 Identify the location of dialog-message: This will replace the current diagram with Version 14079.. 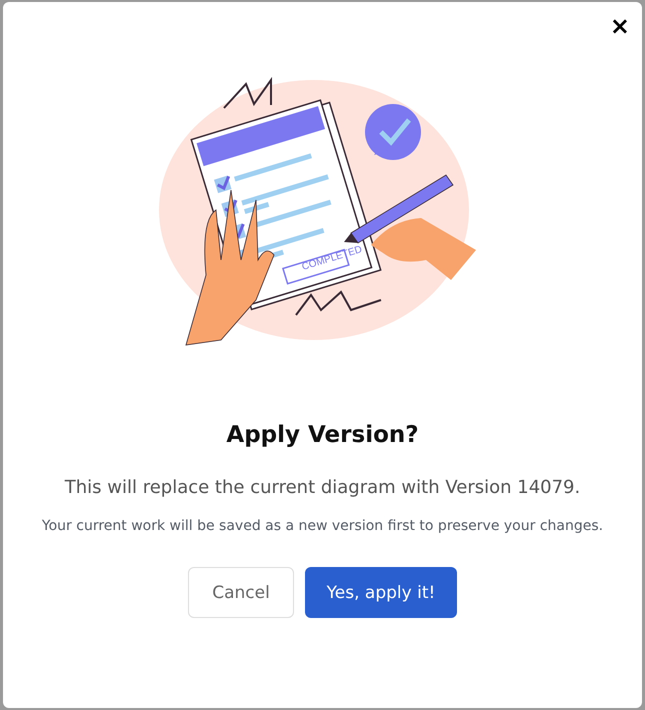
(323, 488).